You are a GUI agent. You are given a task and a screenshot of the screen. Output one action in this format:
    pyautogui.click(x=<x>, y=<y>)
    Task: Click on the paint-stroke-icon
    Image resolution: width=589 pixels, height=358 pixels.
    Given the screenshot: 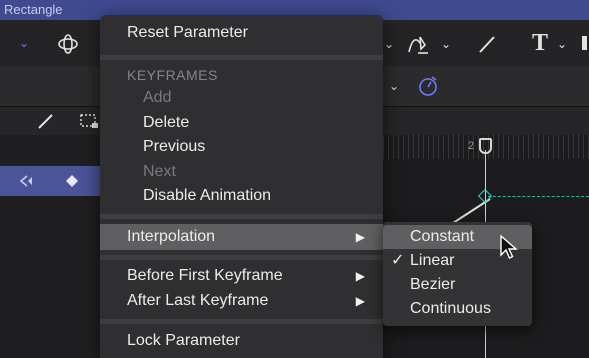 What is the action you would take?
    pyautogui.click(x=487, y=44)
    